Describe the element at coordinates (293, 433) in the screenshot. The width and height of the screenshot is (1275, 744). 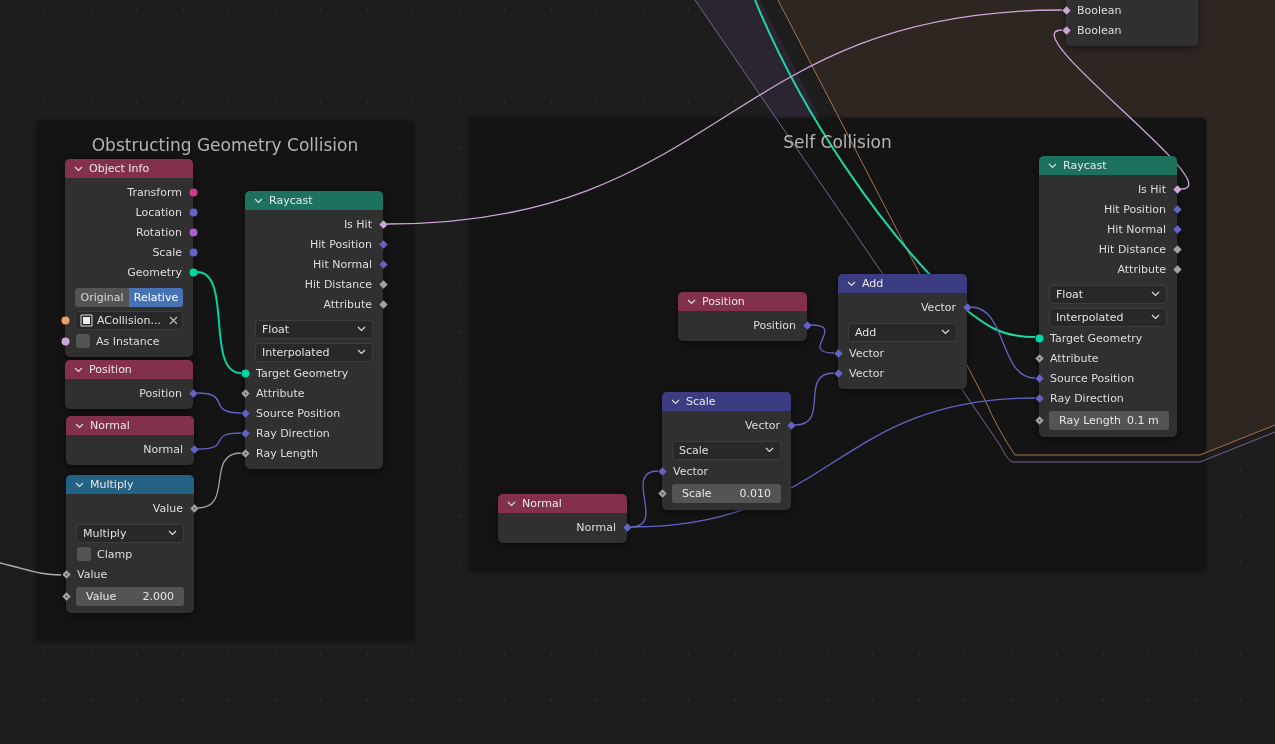
I see `socket-label: Ray Direction` at that location.